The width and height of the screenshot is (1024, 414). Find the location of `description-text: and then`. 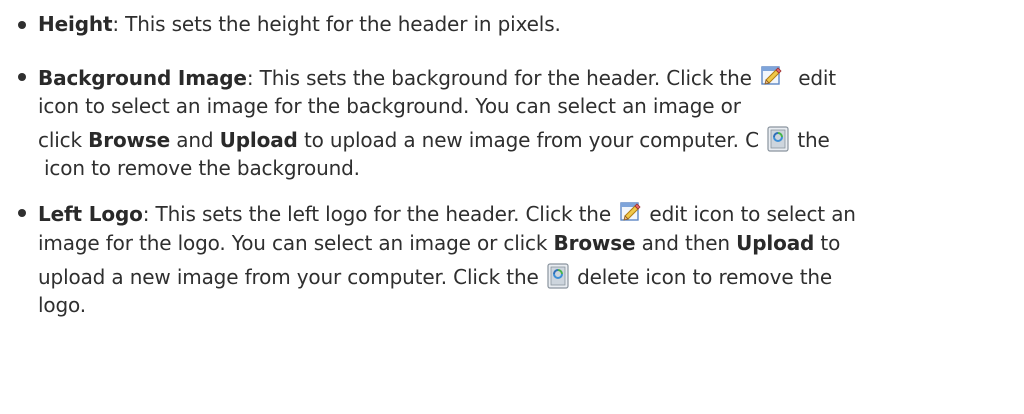

description-text: and then is located at coordinates (686, 243).